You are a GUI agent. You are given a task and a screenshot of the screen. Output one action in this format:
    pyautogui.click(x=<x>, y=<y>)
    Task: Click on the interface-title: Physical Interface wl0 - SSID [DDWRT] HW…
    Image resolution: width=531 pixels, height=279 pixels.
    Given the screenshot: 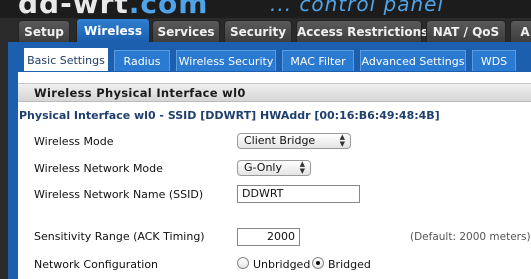 What is the action you would take?
    pyautogui.click(x=229, y=115)
    